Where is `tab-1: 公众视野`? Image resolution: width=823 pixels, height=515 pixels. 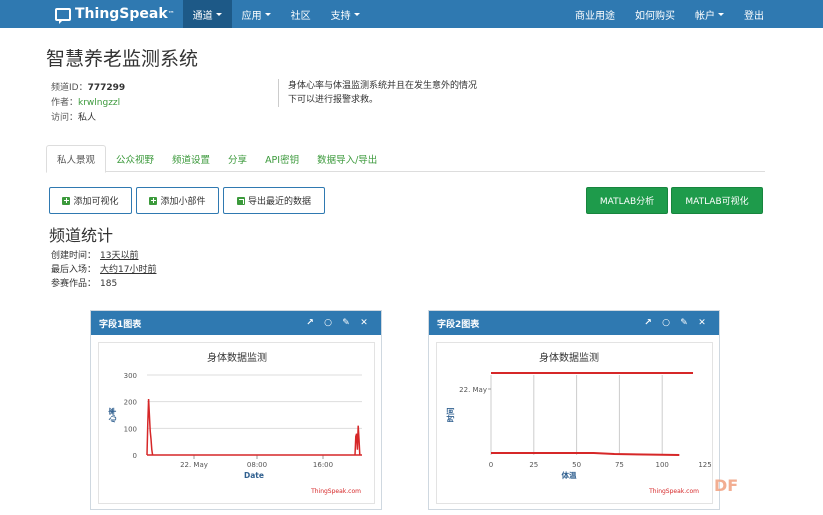 tab-1: 公众视野 is located at coordinates (135, 158).